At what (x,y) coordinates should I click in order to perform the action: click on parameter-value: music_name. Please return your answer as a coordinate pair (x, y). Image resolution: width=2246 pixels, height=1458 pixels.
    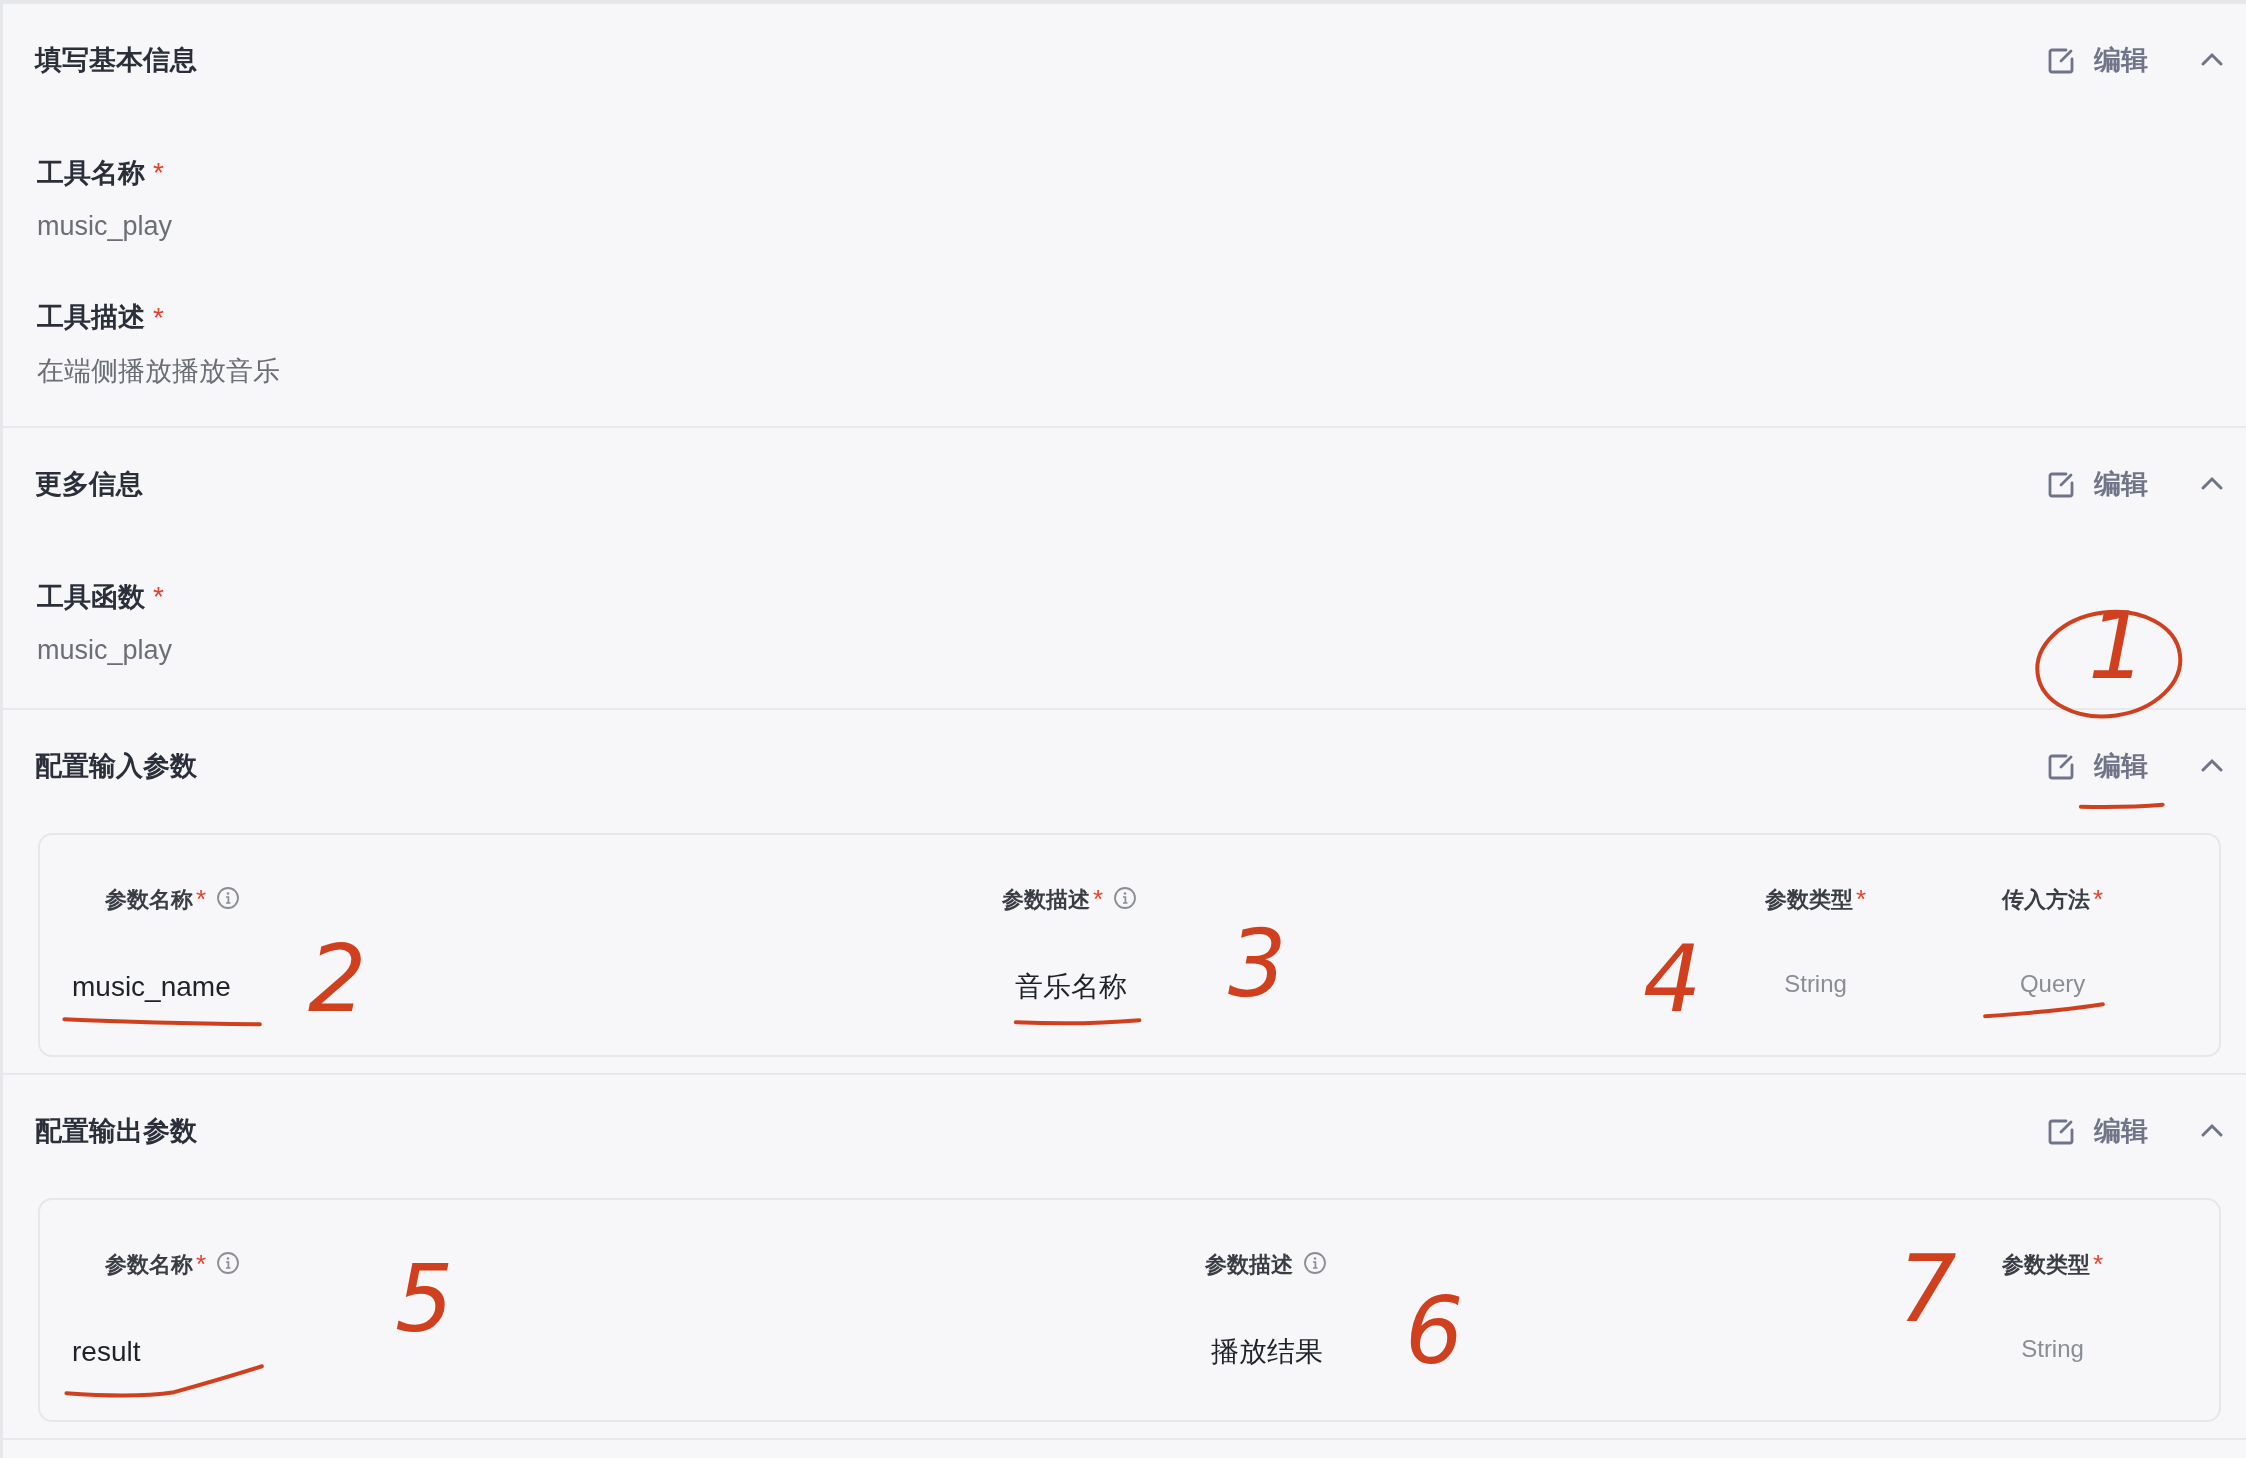
    Looking at the image, I should click on (152, 987).